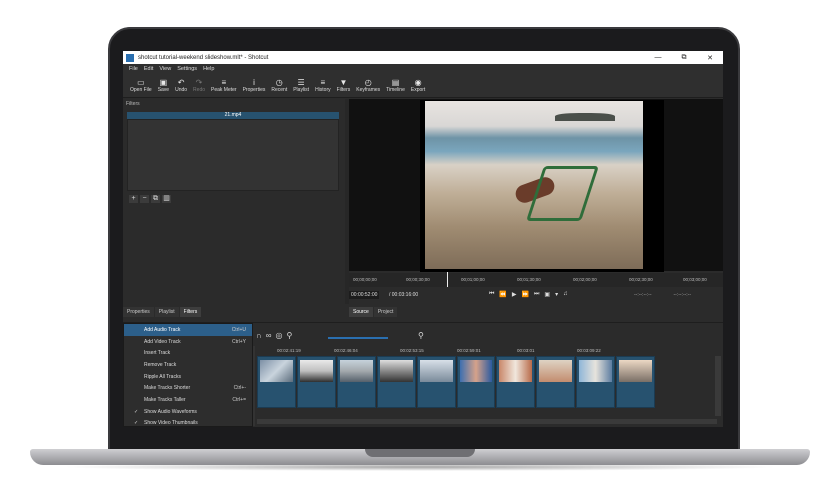 The height and width of the screenshot is (504, 840). Describe the element at coordinates (171, 423) in the screenshot. I see `menu-item-label: Show Video Thumbnails` at that location.